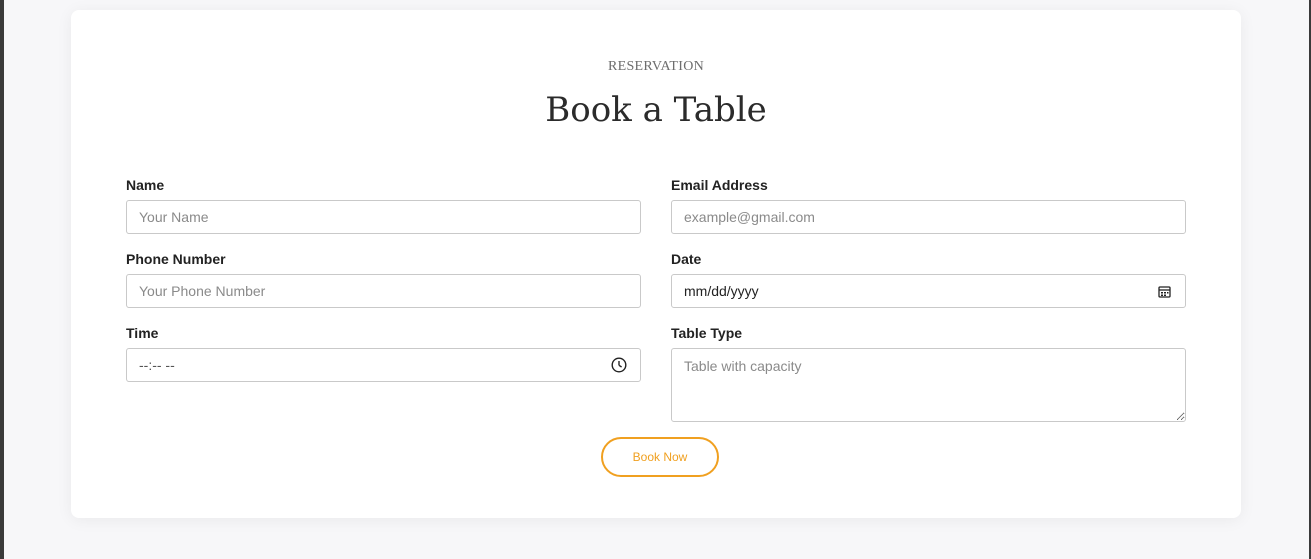 The width and height of the screenshot is (1311, 559). I want to click on calendar-icon, so click(1164, 291).